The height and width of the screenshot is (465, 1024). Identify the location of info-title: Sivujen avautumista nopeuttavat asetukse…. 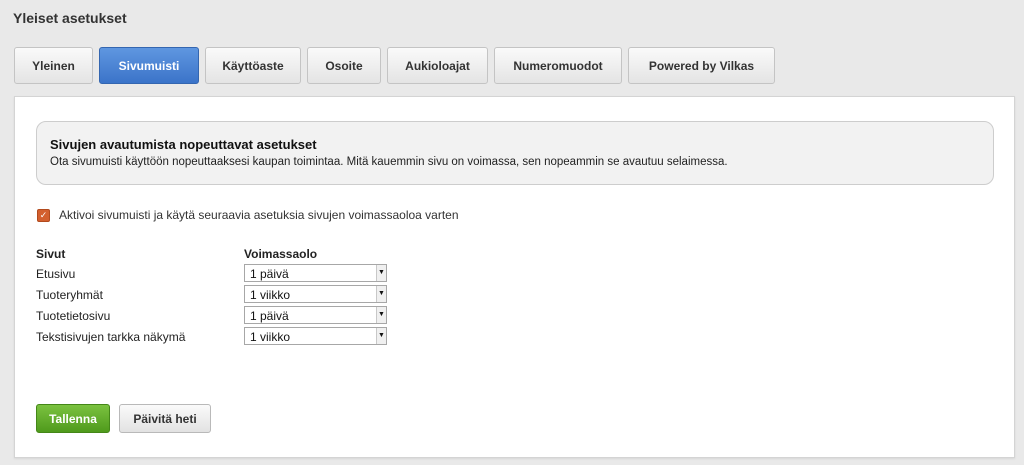
(183, 144).